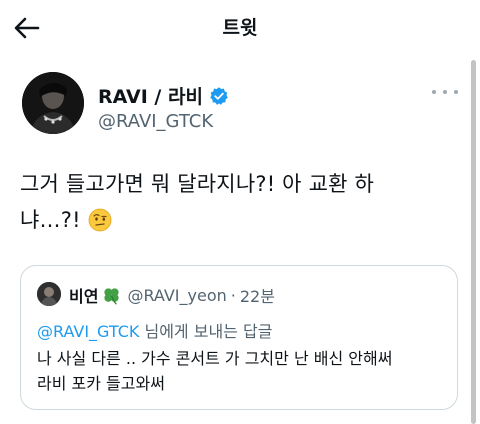  Describe the element at coordinates (176, 295) in the screenshot. I see `quoted-author-handle: @RAVI_yeon` at that location.